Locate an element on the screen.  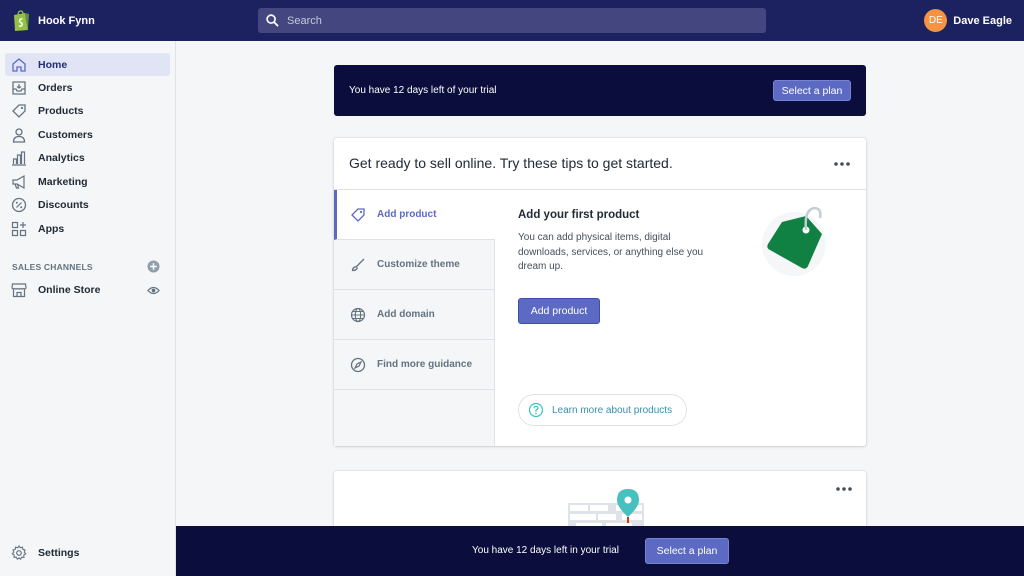
sales-channels-title: SALES CHANNELS is located at coordinates (52, 267).